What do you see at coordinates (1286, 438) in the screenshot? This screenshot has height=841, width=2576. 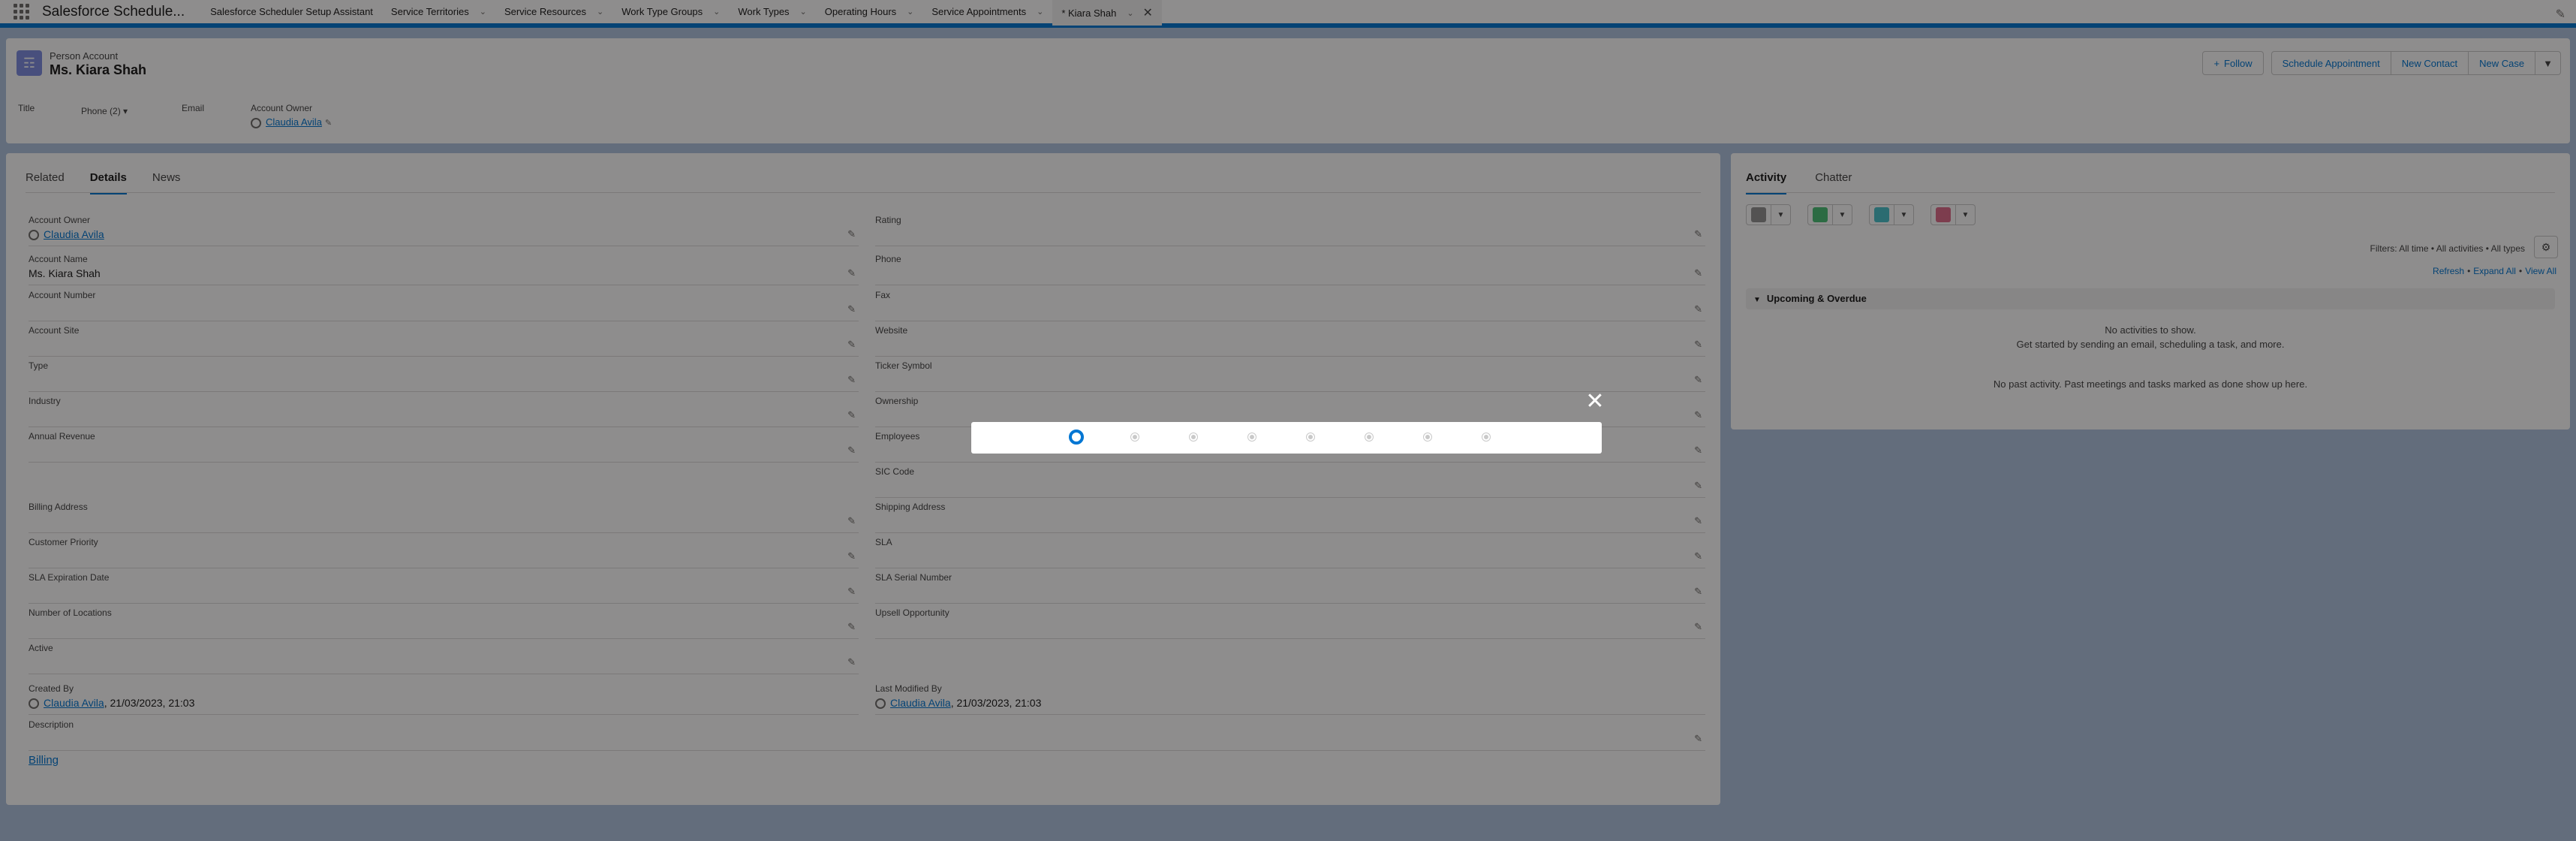 I see `onboarding-stepper` at bounding box center [1286, 438].